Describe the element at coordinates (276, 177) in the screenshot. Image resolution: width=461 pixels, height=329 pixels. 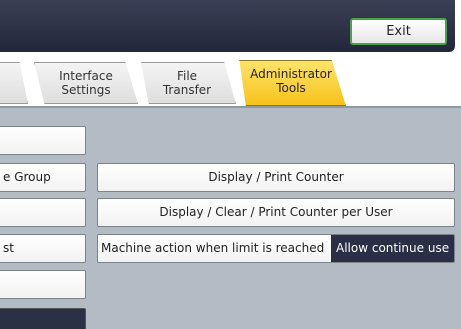
I see `display-print-counter-button: Display / Print Counter` at that location.